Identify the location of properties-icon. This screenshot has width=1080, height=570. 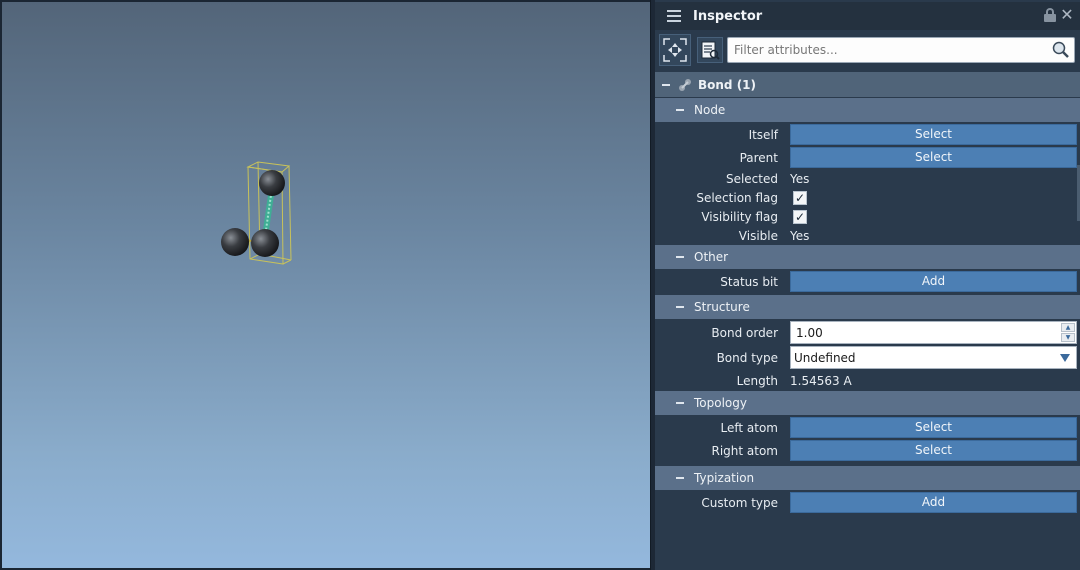
(710, 50).